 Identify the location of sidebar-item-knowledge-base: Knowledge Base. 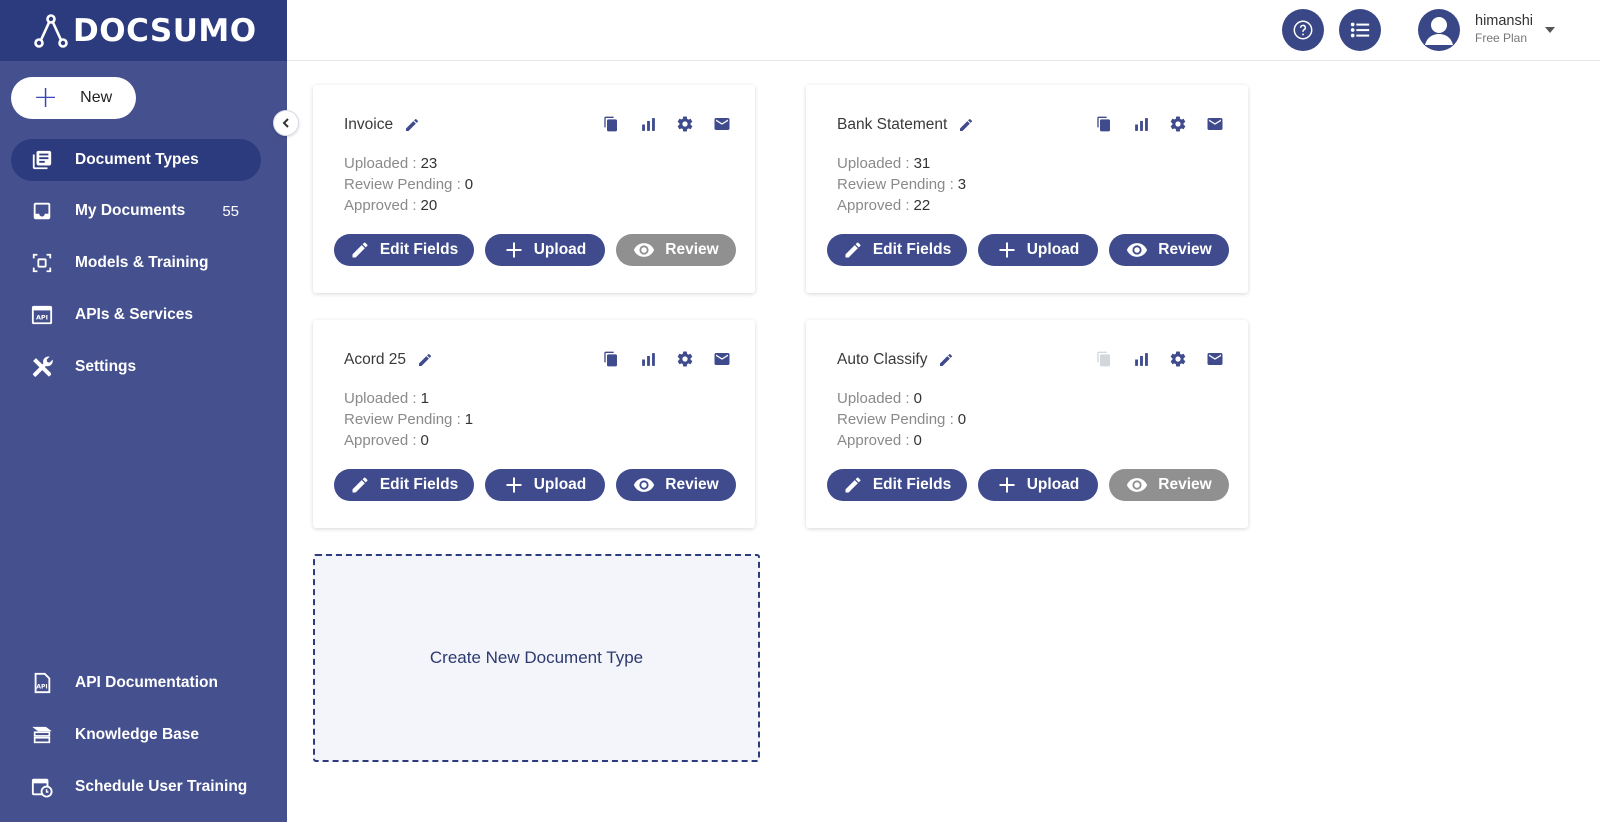
(136, 735).